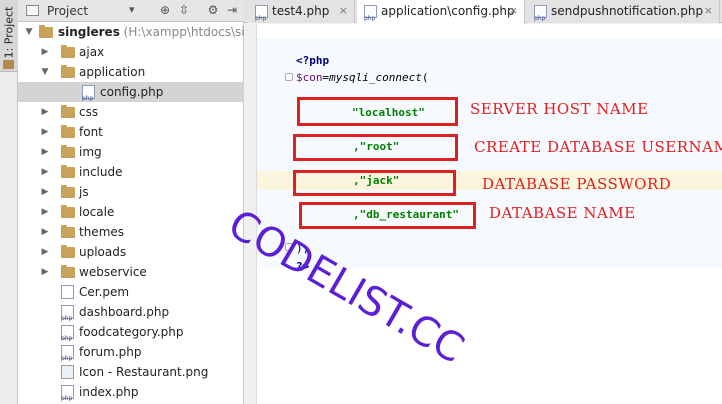  I want to click on fold-marker-icon, so click(289, 77).